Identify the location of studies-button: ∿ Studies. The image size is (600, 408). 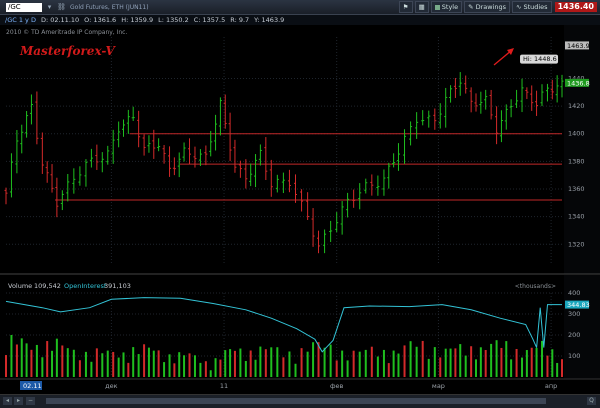
(531, 7).